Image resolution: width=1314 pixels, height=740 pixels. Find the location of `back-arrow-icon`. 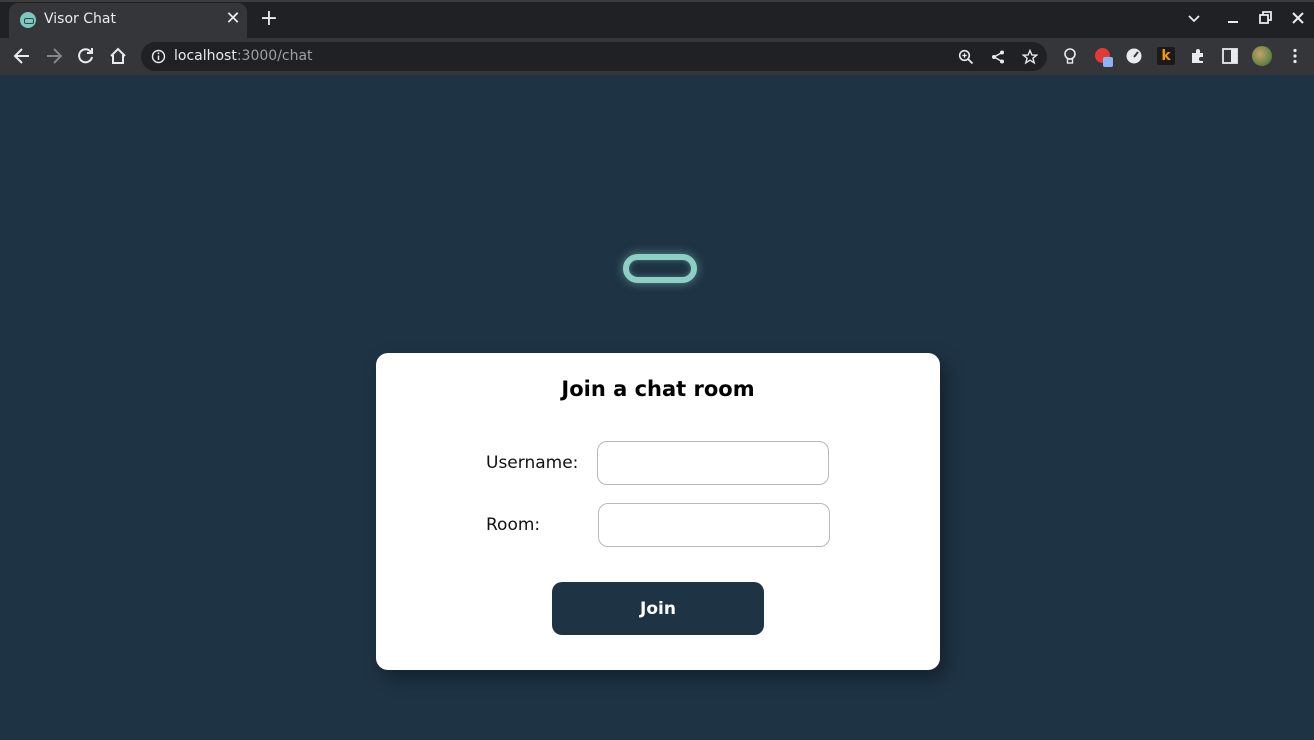

back-arrow-icon is located at coordinates (22, 56).